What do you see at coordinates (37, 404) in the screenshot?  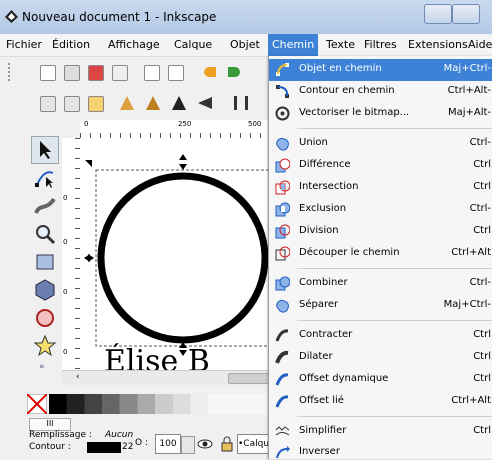 I see `no-paint-swatch` at bounding box center [37, 404].